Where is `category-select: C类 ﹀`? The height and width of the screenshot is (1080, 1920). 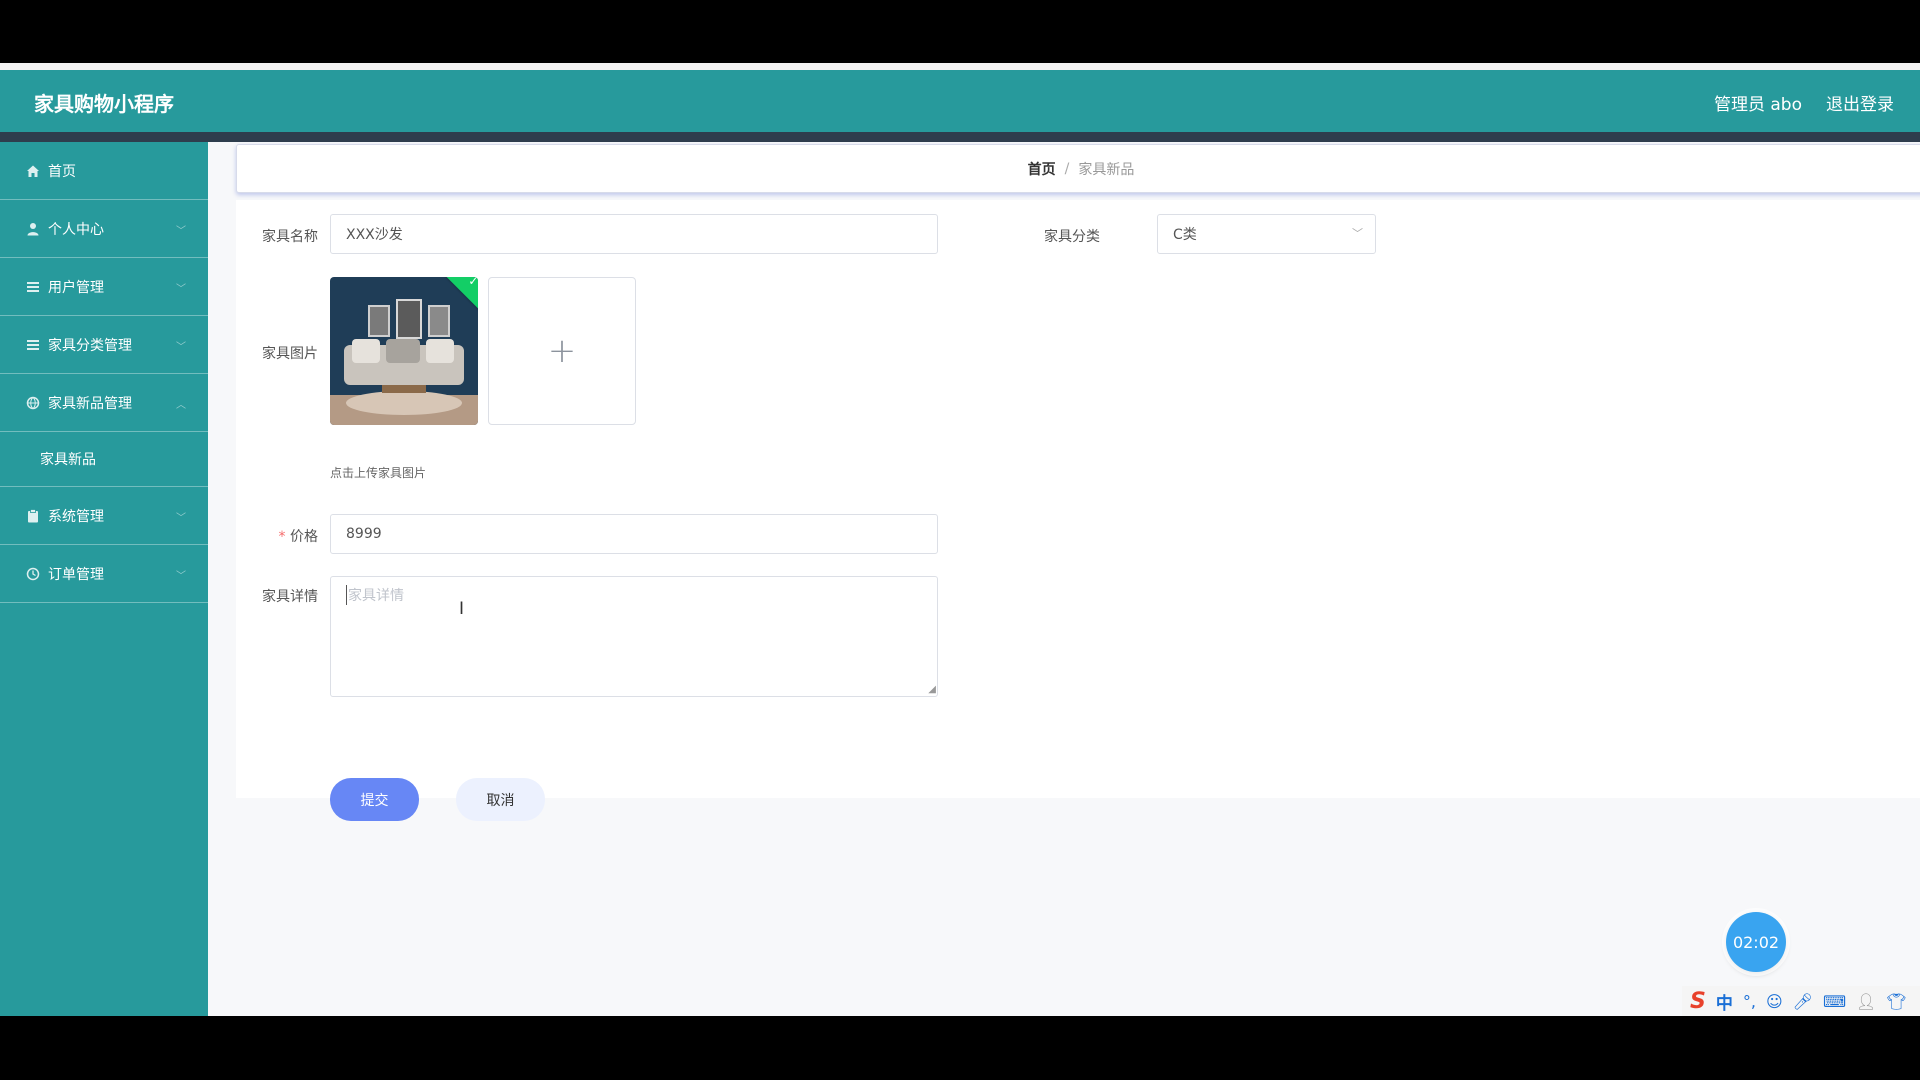 category-select: C类 ﹀ is located at coordinates (1266, 234).